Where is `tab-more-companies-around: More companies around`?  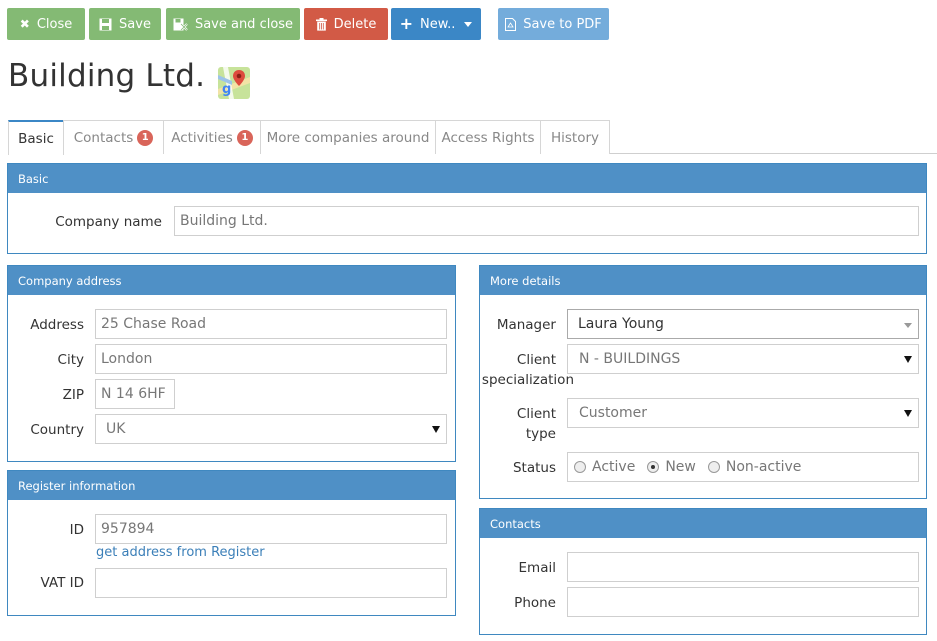 tab-more-companies-around: More companies around is located at coordinates (348, 137).